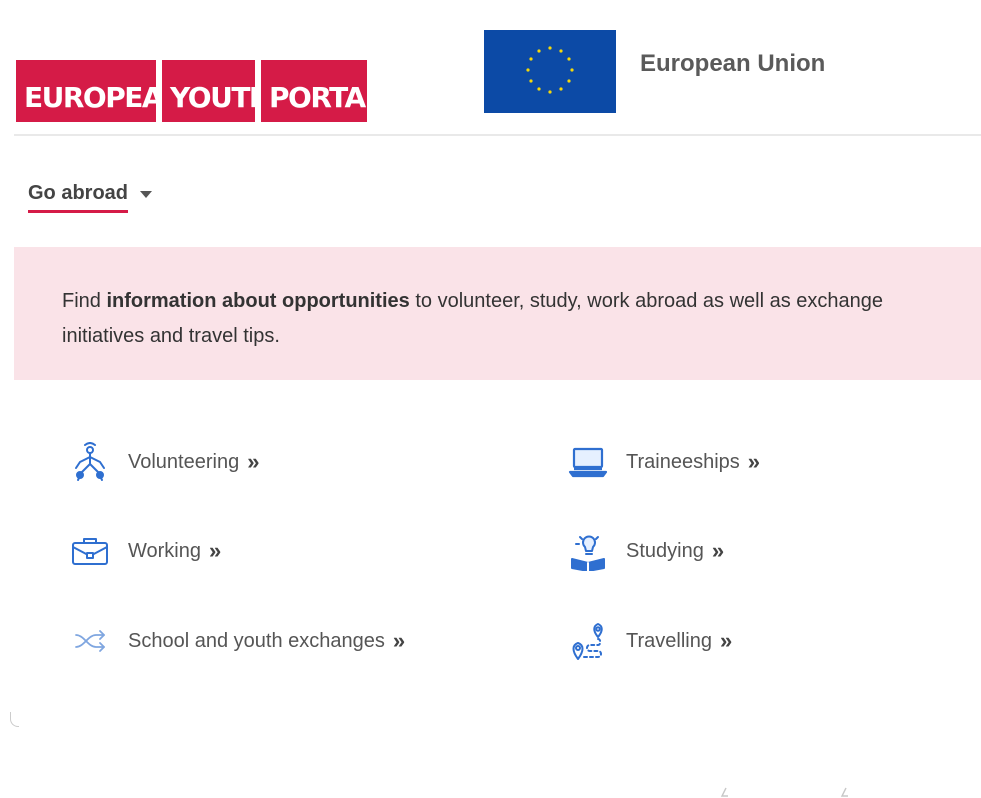  What do you see at coordinates (90, 641) in the screenshot?
I see `exchange-icon` at bounding box center [90, 641].